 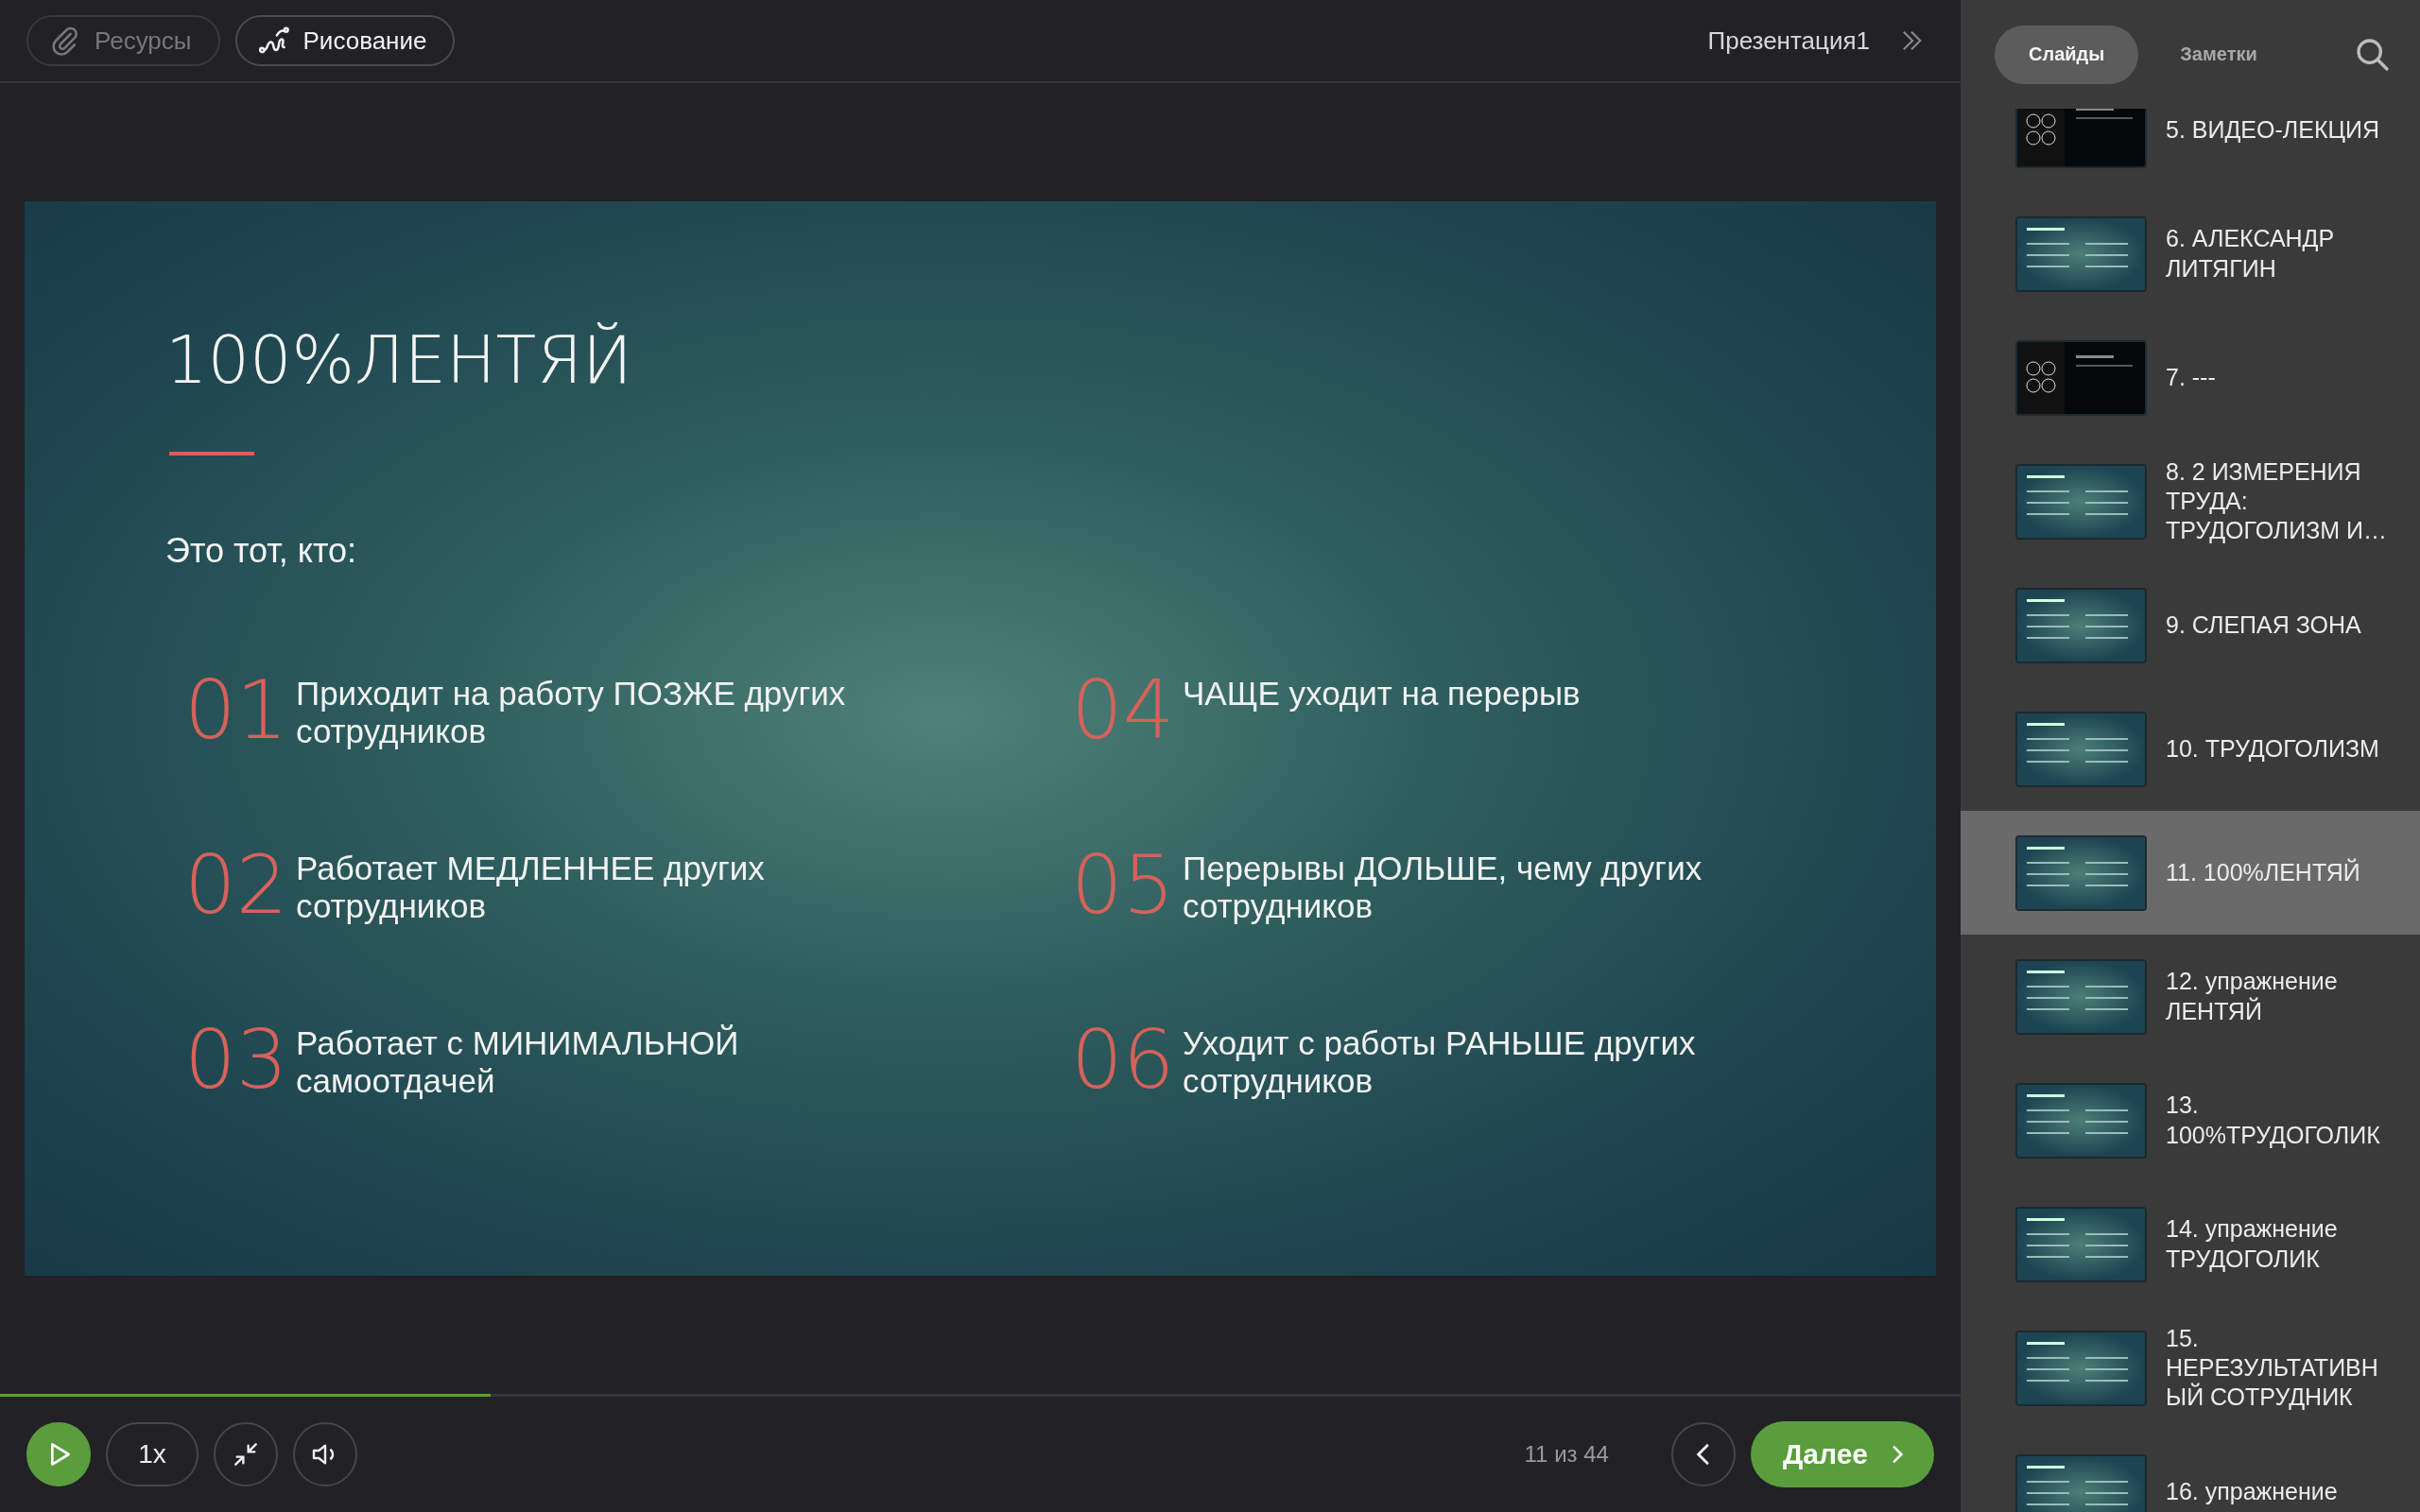 What do you see at coordinates (1566, 1454) in the screenshot?
I see `slide-counter: 11 из 44` at bounding box center [1566, 1454].